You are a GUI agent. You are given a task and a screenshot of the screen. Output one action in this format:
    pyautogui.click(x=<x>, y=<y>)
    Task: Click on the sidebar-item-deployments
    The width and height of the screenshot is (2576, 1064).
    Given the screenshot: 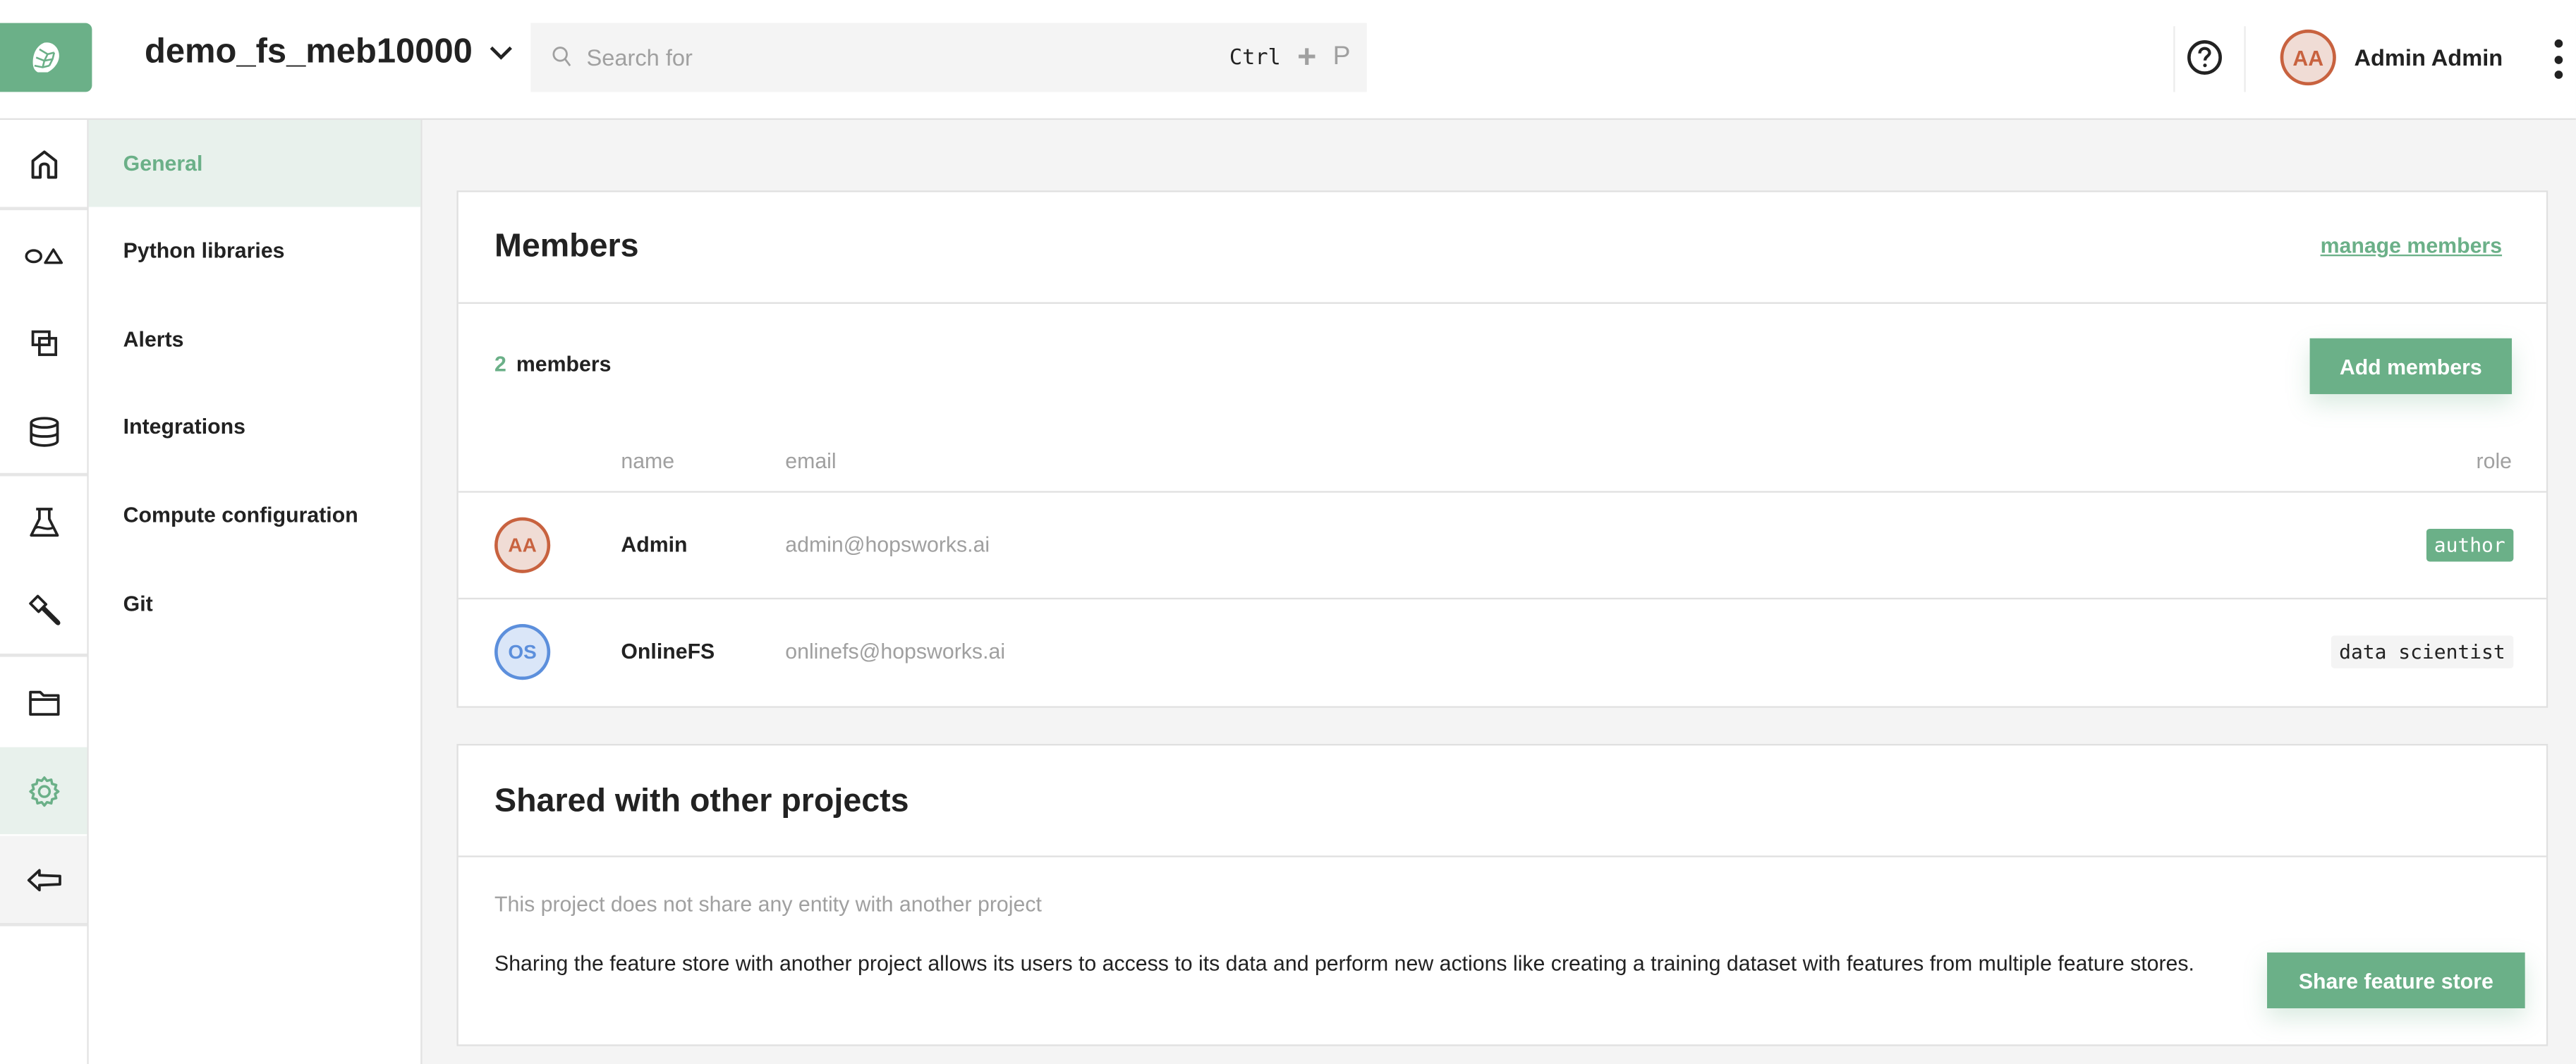 What is the action you would take?
    pyautogui.click(x=43, y=610)
    